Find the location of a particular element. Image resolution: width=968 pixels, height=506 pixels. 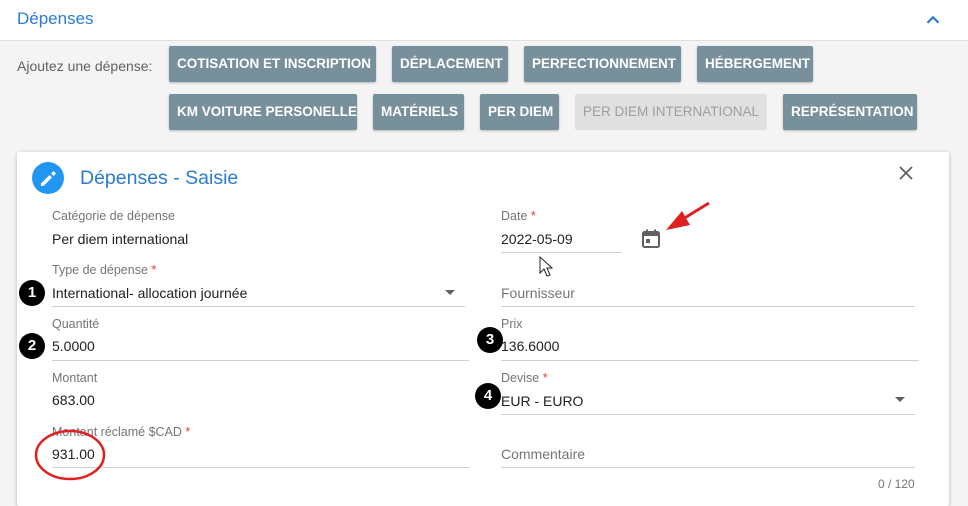

claimed-label: Montant réclamé $CAD * is located at coordinates (121, 432).